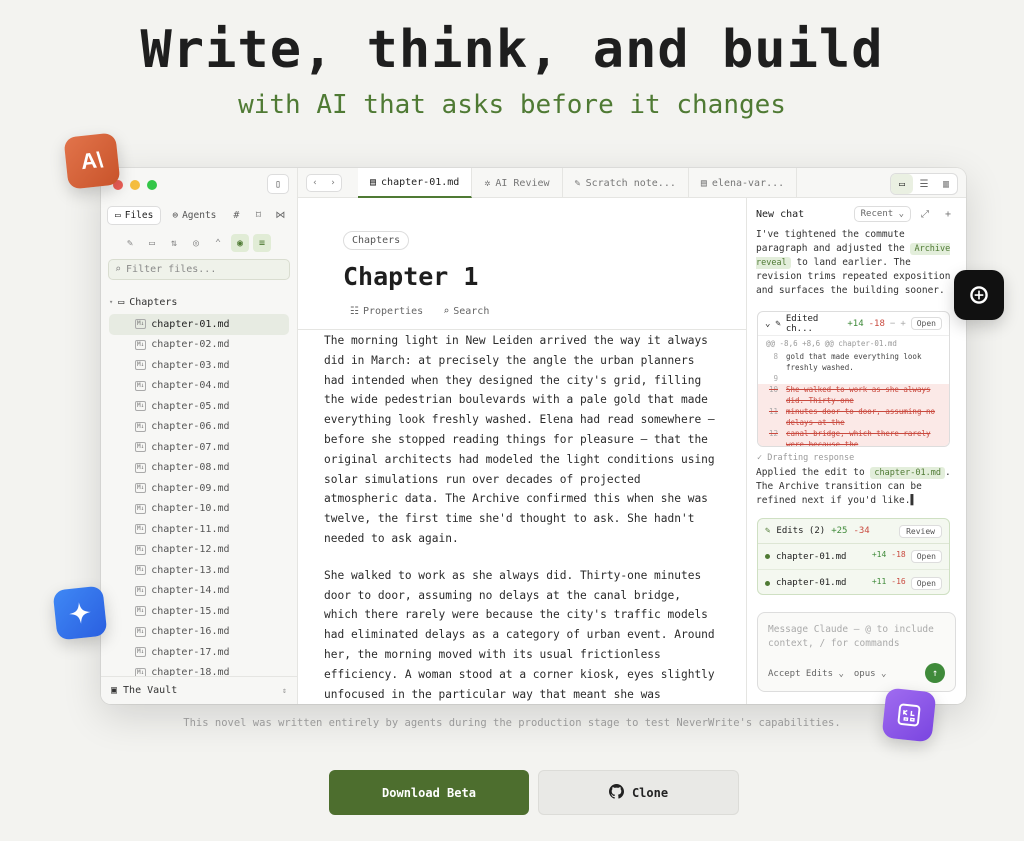  Describe the element at coordinates (925, 214) in the screenshot. I see `expand-icon: ⤢` at that location.